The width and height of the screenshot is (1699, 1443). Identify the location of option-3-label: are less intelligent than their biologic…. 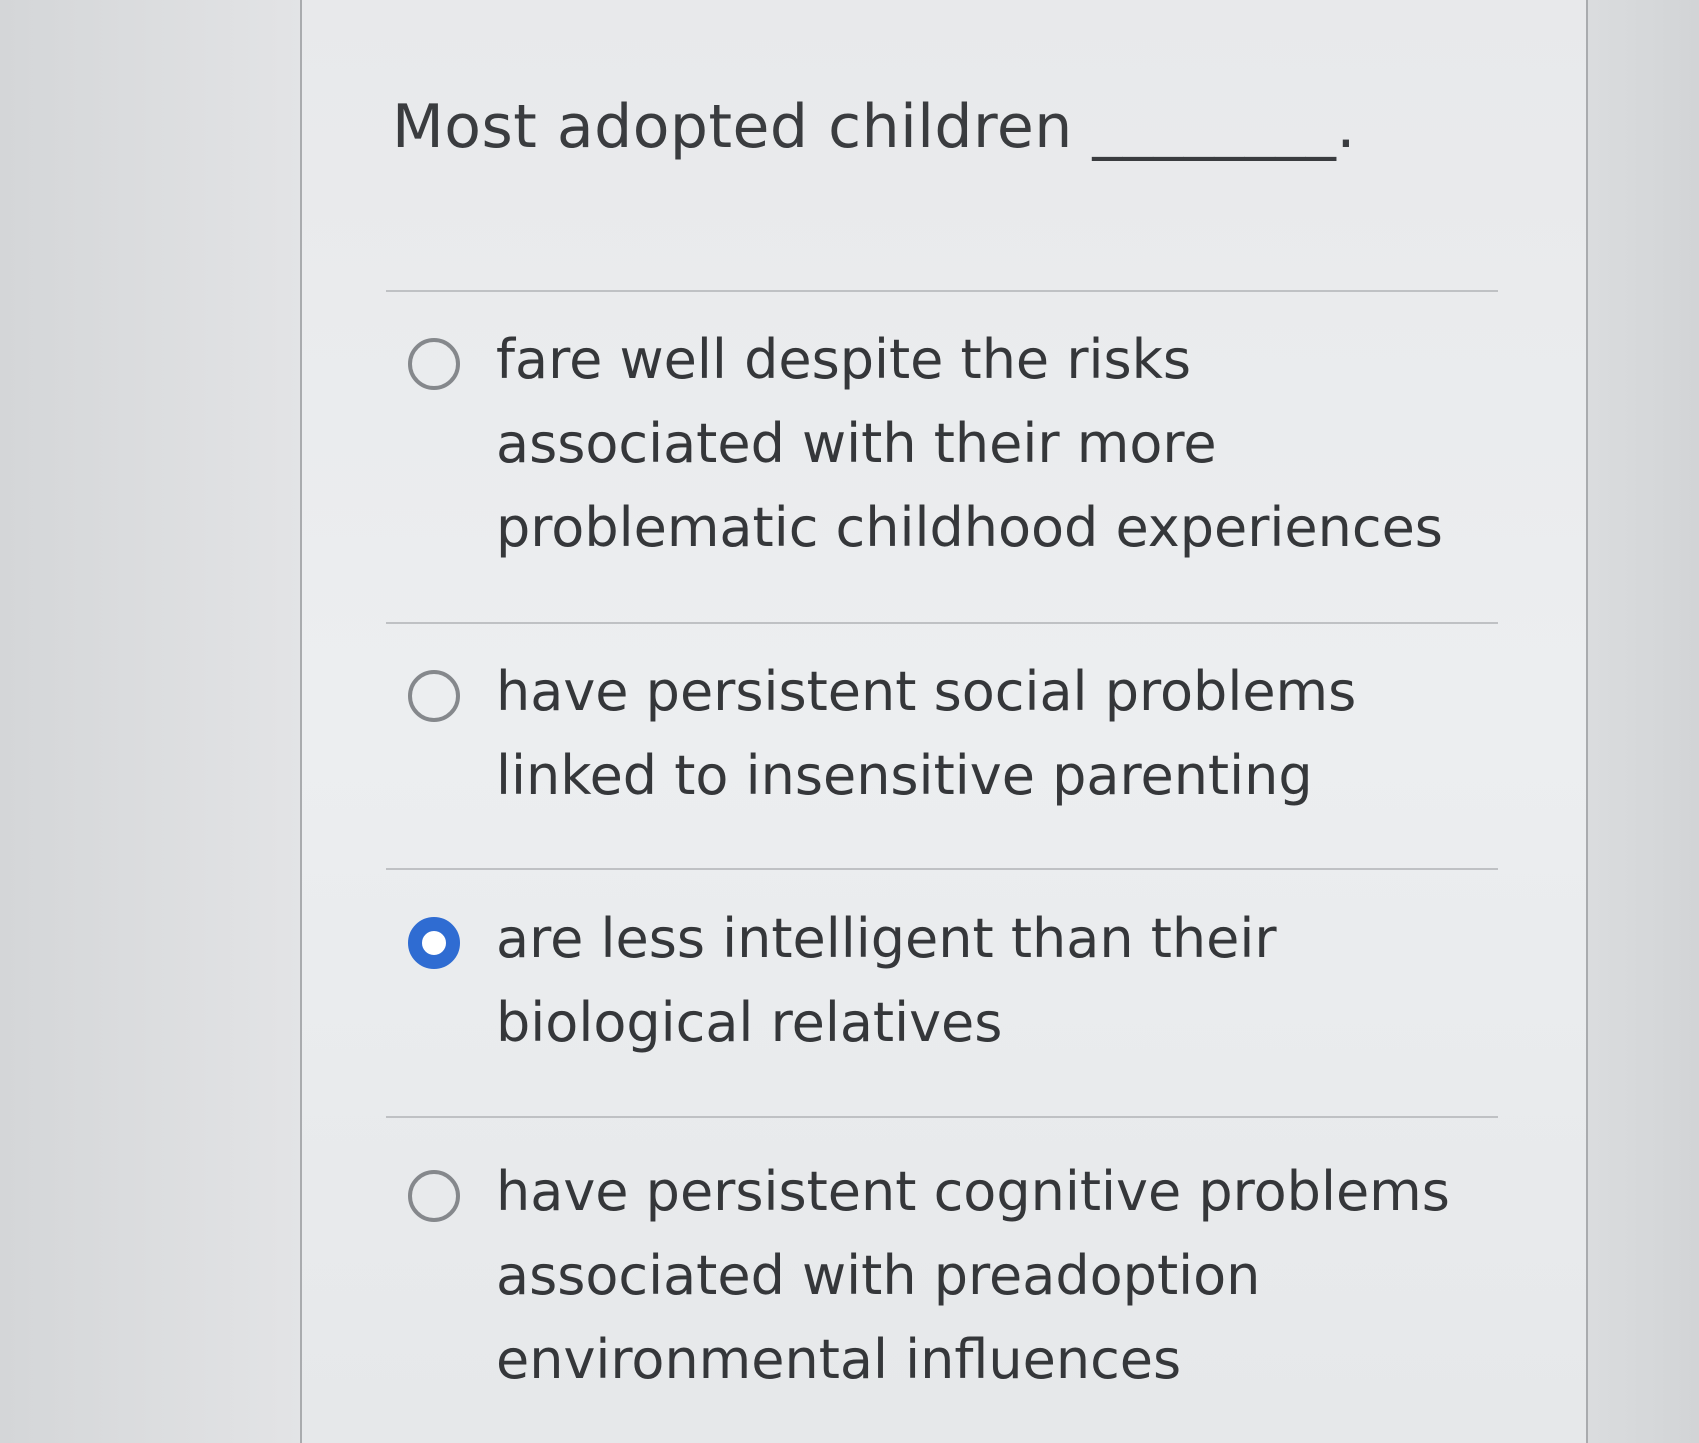
(886, 980).